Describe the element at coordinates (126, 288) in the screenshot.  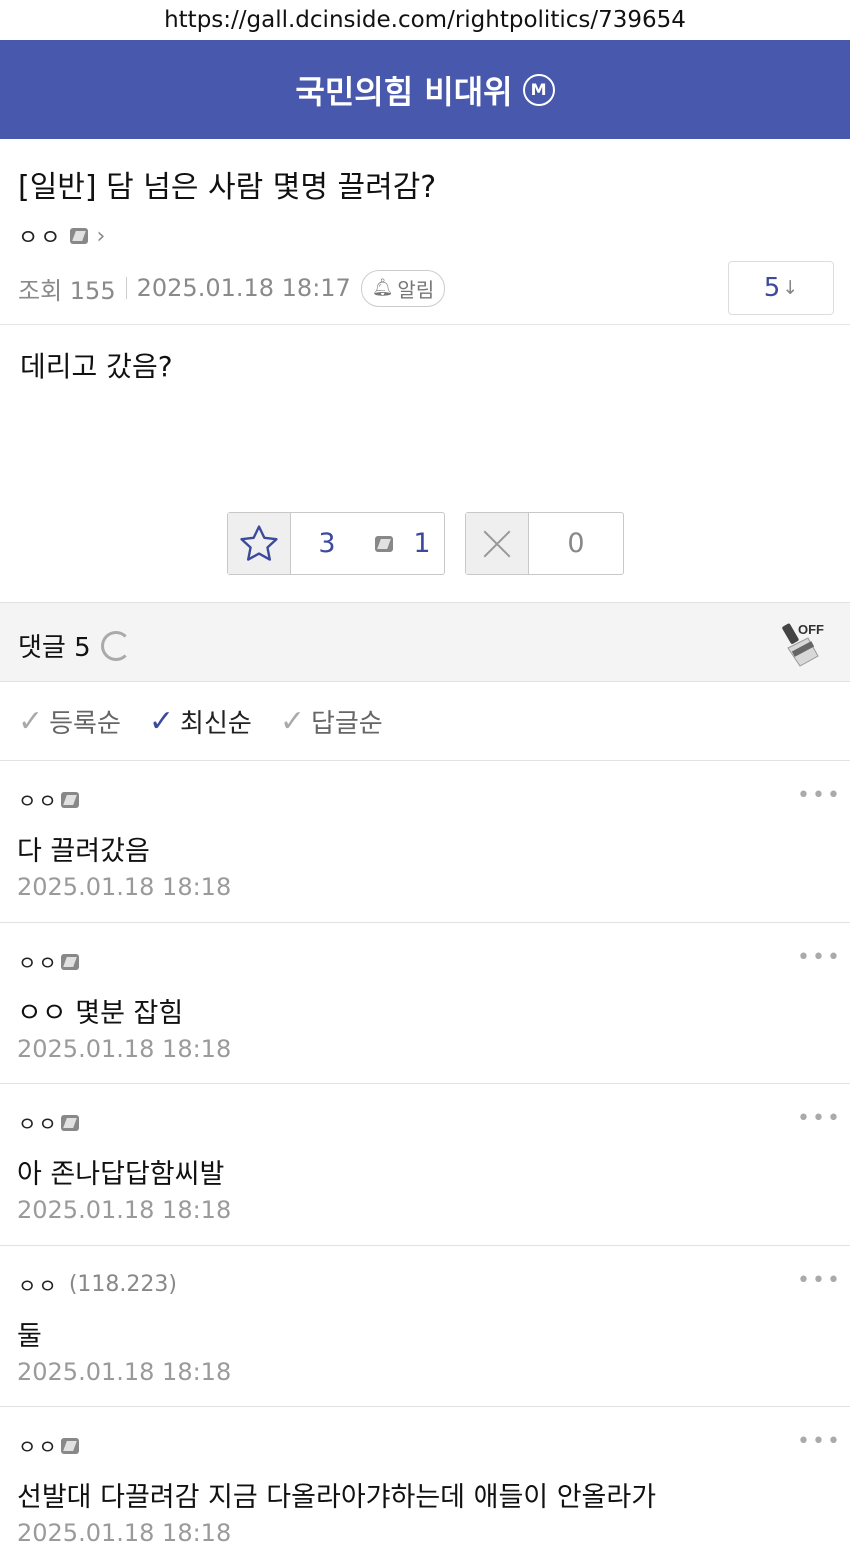
I see `meta-divider` at that location.